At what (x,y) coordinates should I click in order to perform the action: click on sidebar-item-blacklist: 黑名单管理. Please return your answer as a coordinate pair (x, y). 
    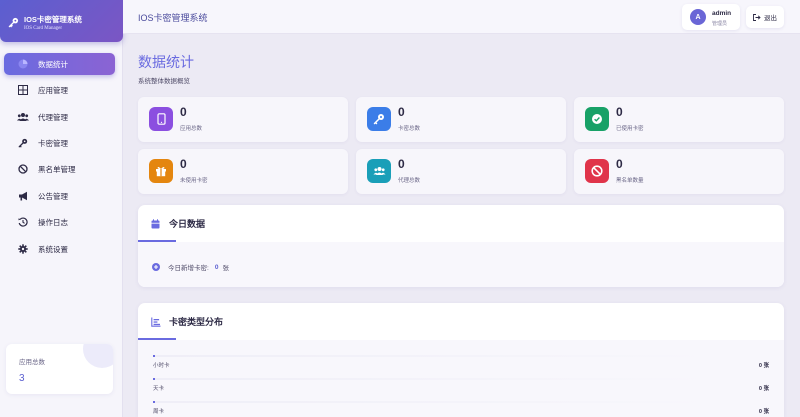
    Looking at the image, I should click on (59, 169).